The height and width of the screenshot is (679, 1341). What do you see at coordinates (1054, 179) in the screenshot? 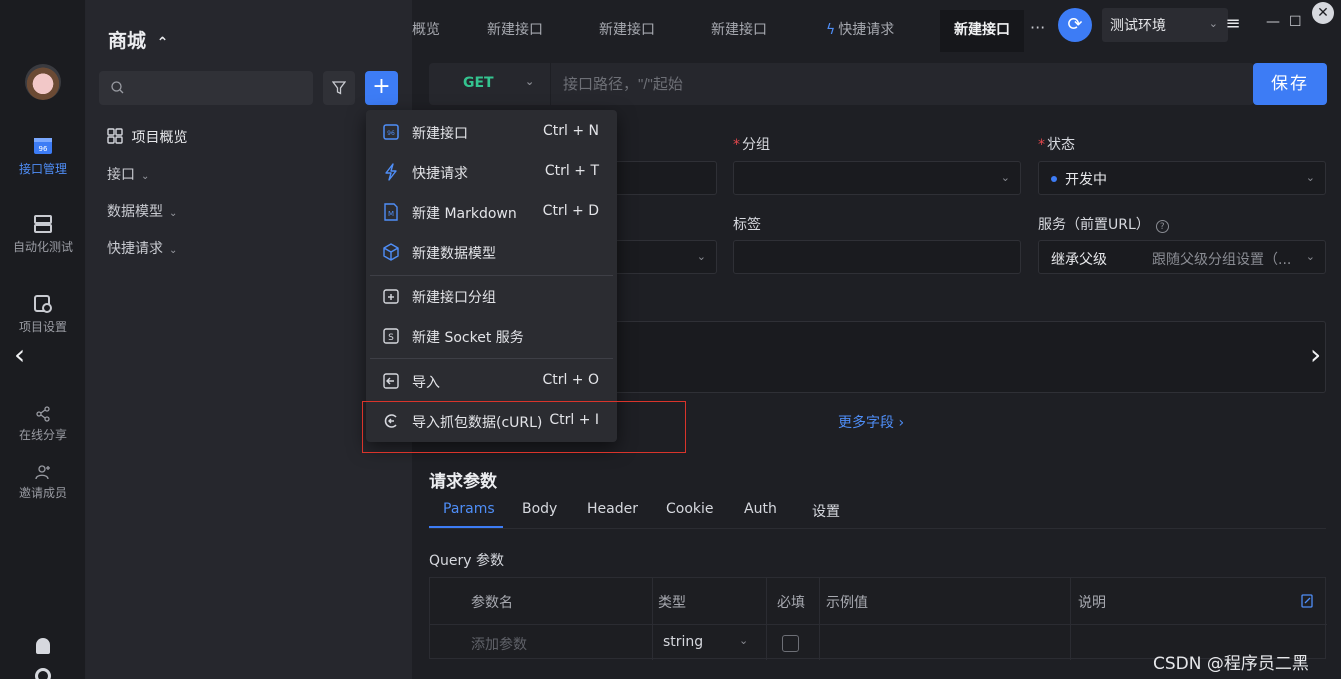
I see `status-dot` at bounding box center [1054, 179].